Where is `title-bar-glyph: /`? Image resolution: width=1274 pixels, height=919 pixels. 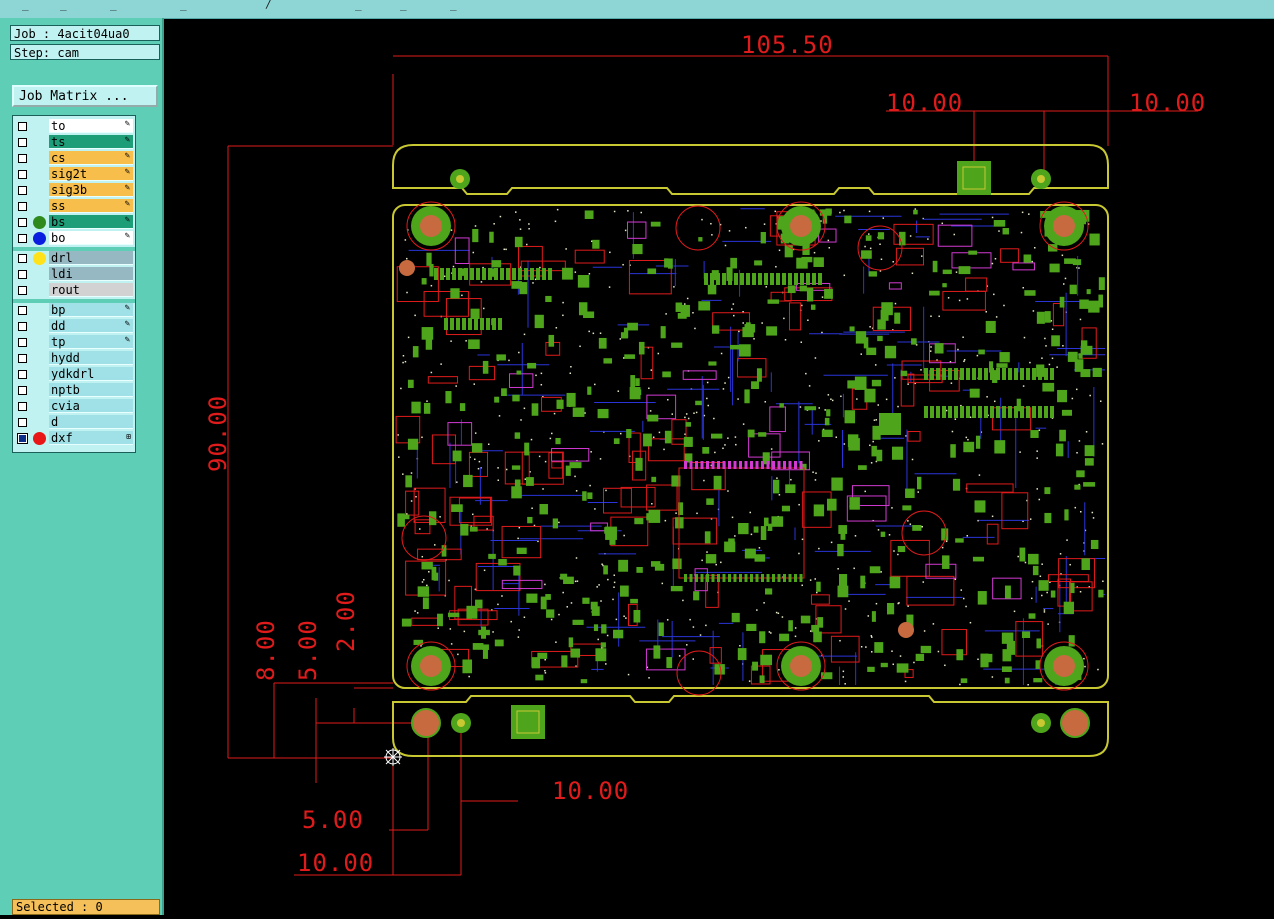
title-bar-glyph: / is located at coordinates (268, 5).